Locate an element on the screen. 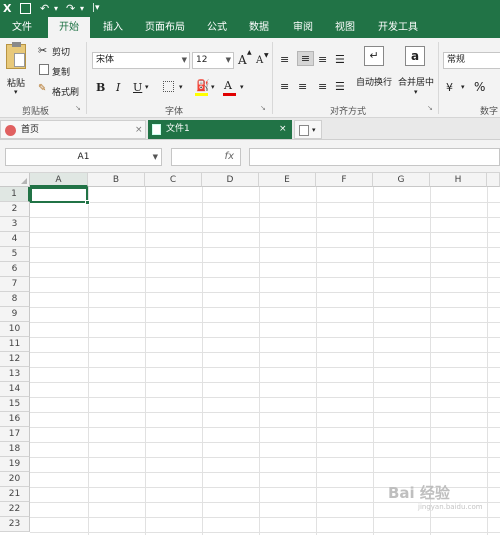  percent-button: % is located at coordinates (479, 87).